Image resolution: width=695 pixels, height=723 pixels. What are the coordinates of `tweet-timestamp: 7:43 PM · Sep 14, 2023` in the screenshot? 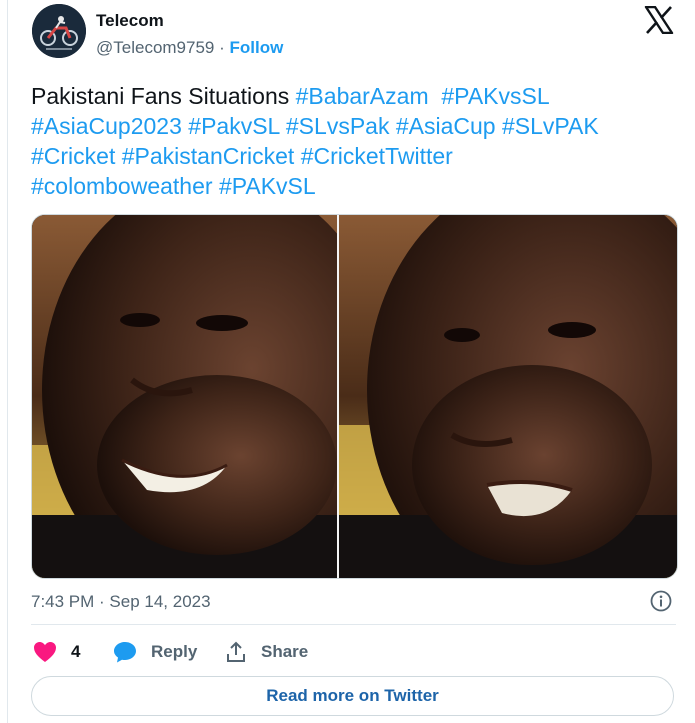 It's located at (121, 602).